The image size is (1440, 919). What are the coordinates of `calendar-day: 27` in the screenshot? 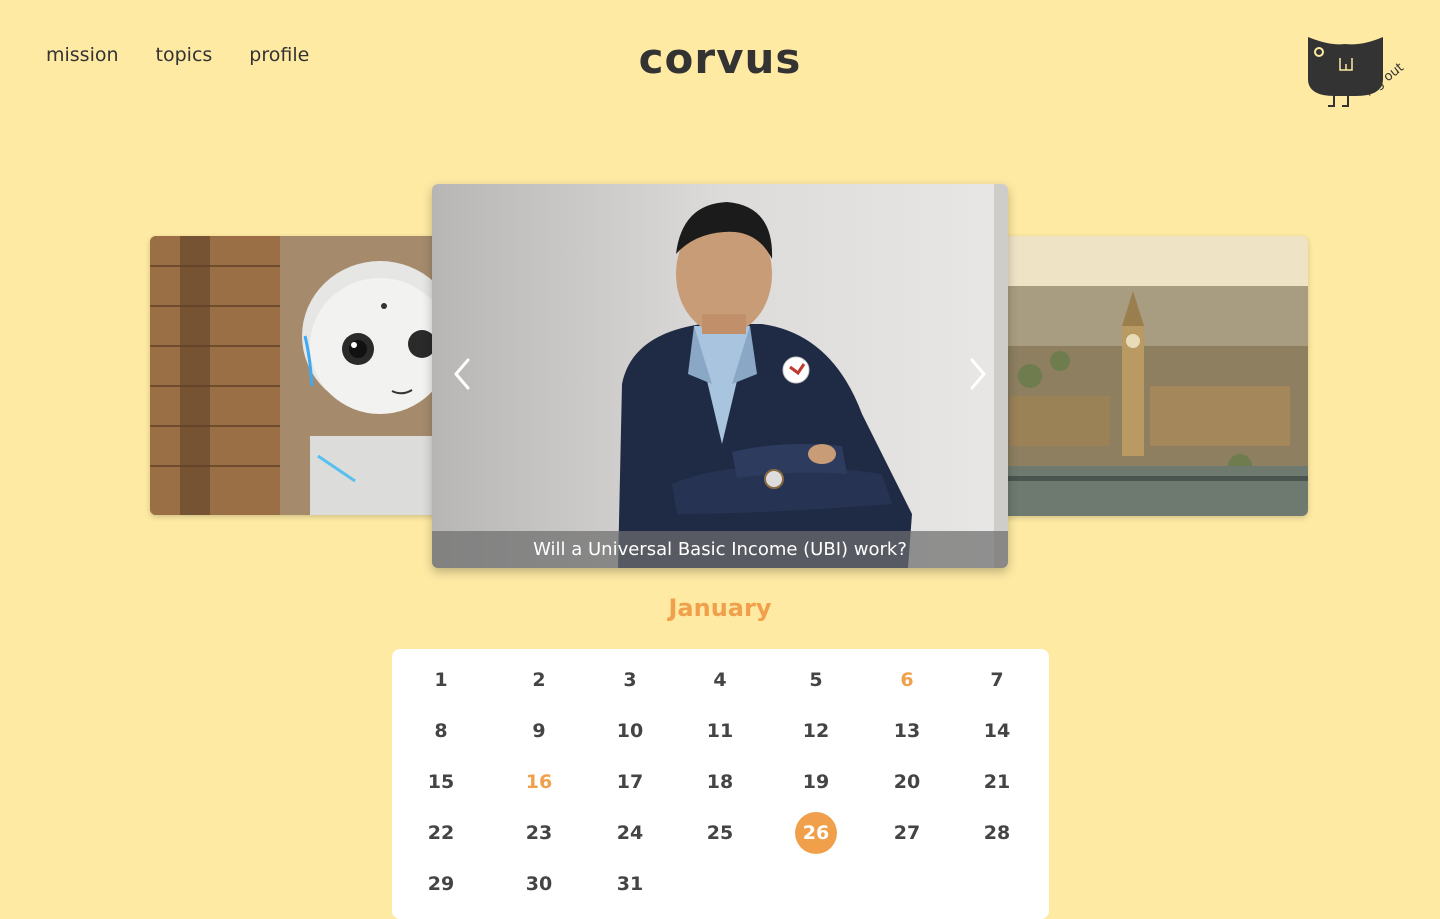 It's located at (907, 833).